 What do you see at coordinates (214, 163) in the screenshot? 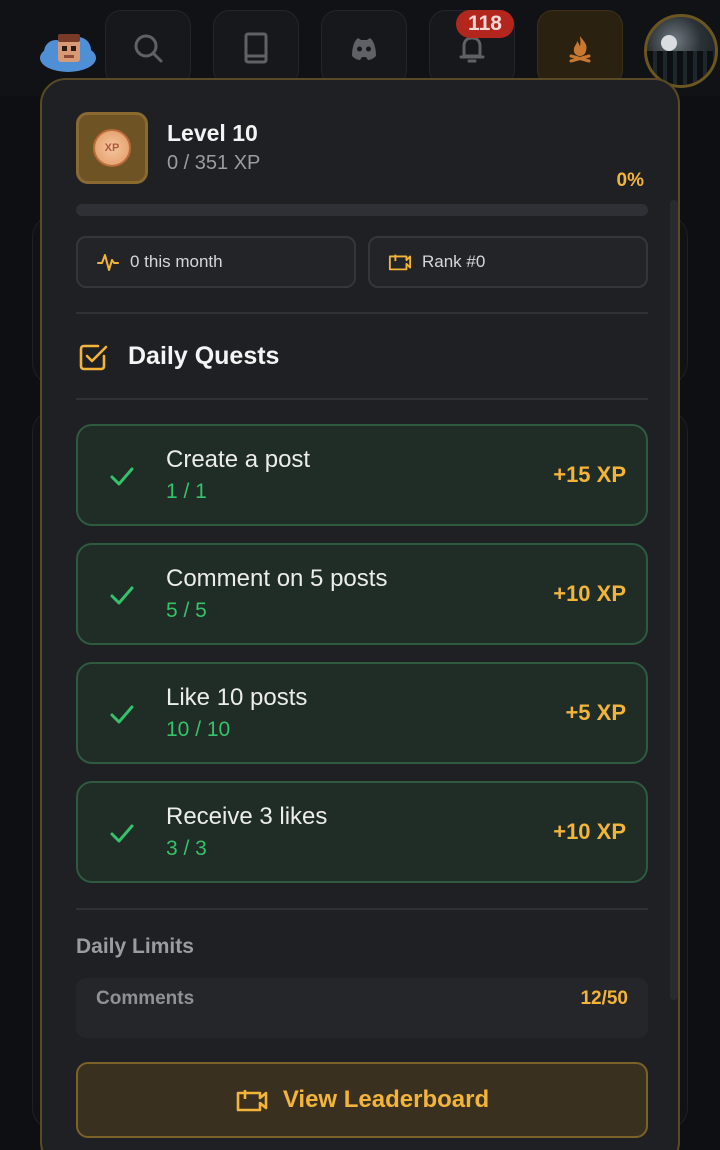
I see `level-xp-text: 0 / 351 XP` at bounding box center [214, 163].